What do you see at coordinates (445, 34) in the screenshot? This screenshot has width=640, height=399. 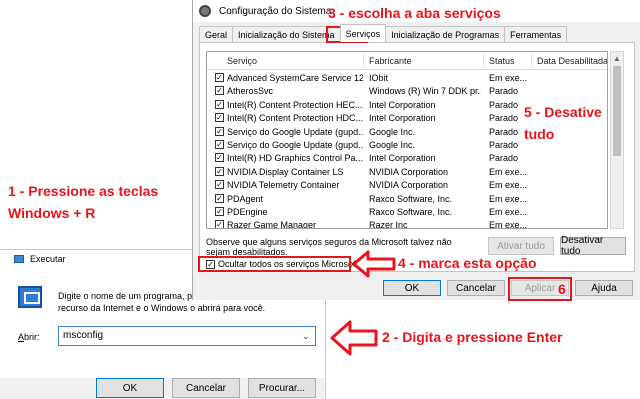 I see `tab-inicializacao-programas: Inicialização de Programas` at bounding box center [445, 34].